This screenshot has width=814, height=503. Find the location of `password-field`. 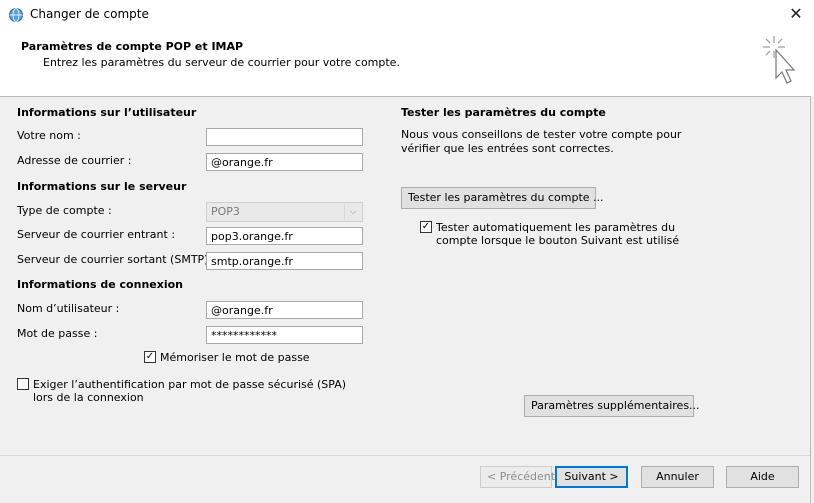

password-field is located at coordinates (284, 335).